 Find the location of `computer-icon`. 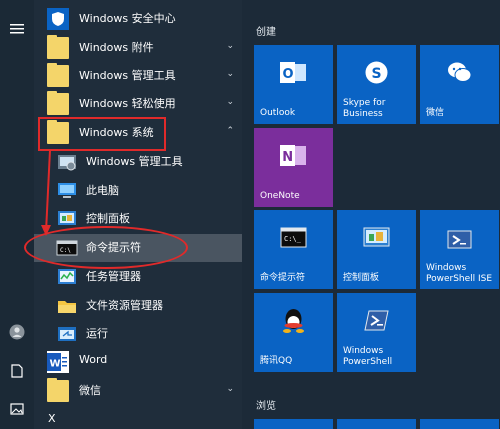

computer-icon is located at coordinates (67, 191).